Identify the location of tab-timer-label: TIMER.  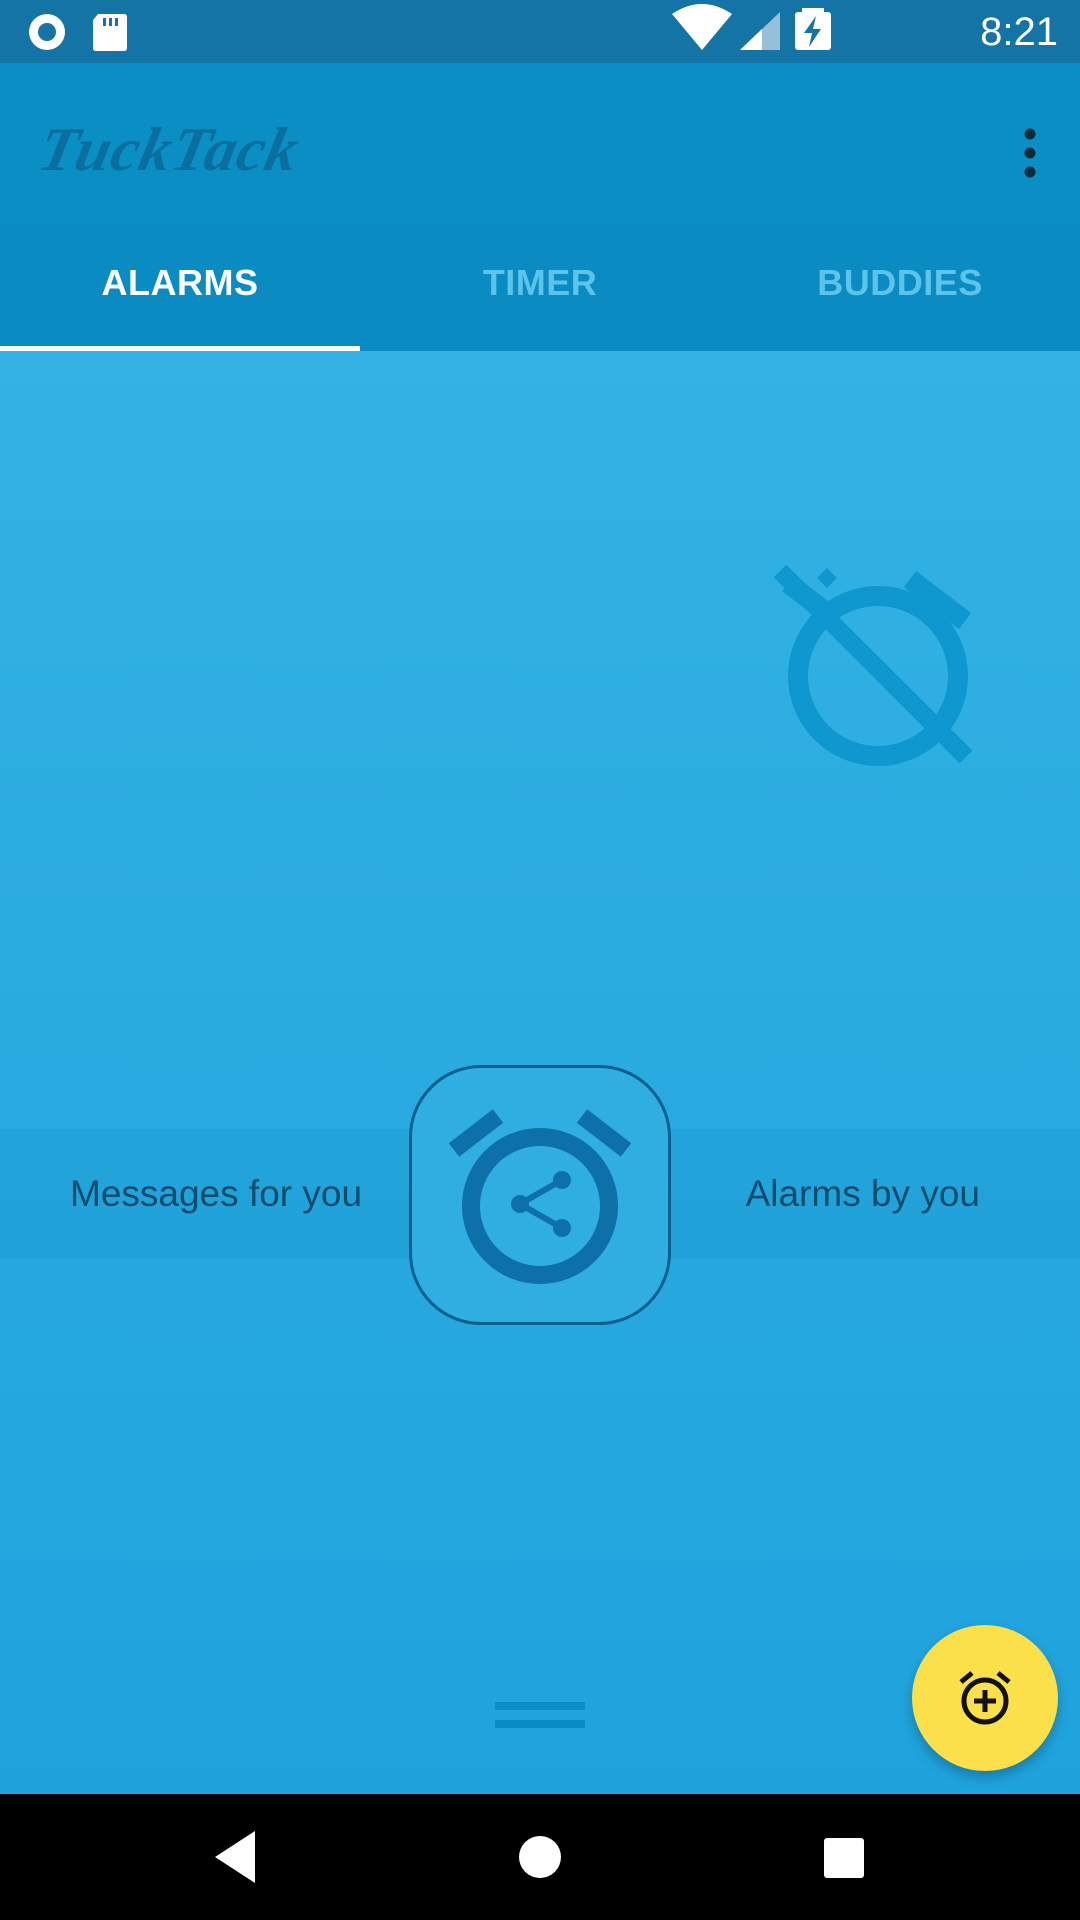
(540, 282).